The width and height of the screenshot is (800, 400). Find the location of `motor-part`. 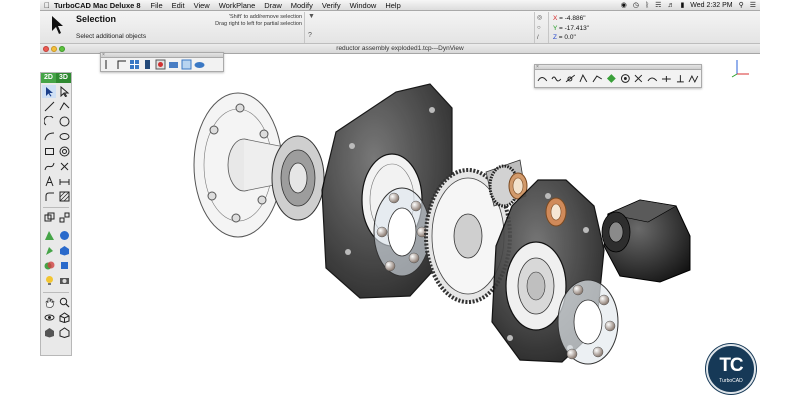

motor-part is located at coordinates (646, 241).